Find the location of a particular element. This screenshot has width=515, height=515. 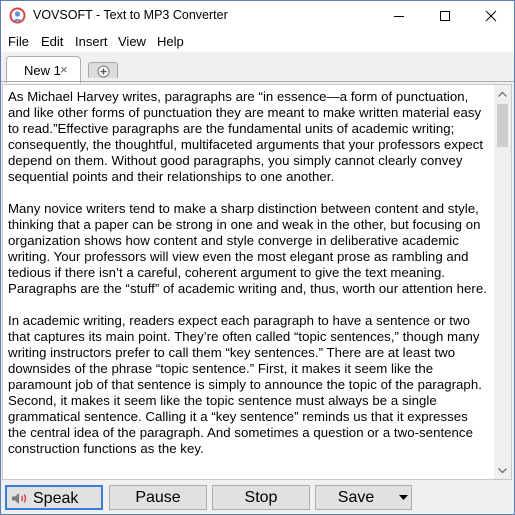

maximize-icon is located at coordinates (445, 16).